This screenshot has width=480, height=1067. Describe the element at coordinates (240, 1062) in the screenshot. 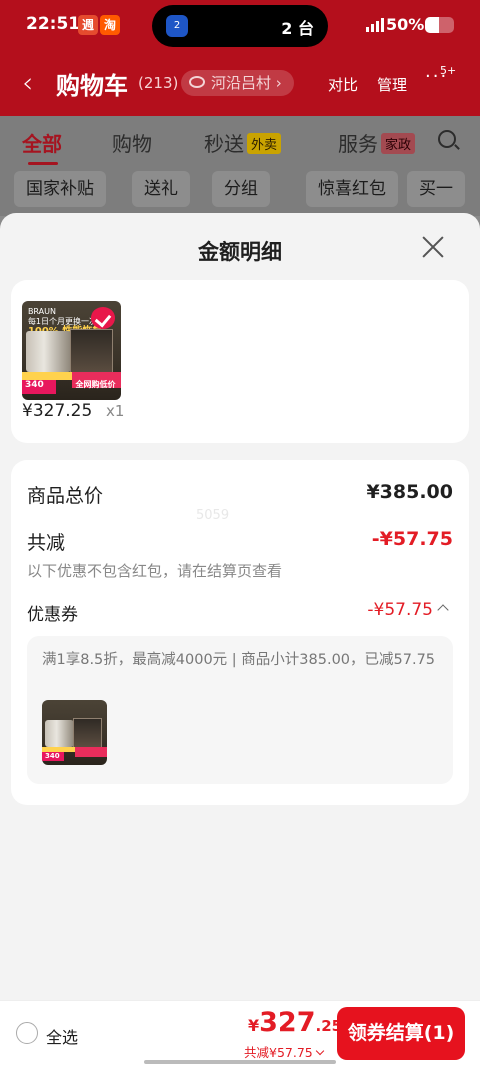

I see `home-indicator` at that location.